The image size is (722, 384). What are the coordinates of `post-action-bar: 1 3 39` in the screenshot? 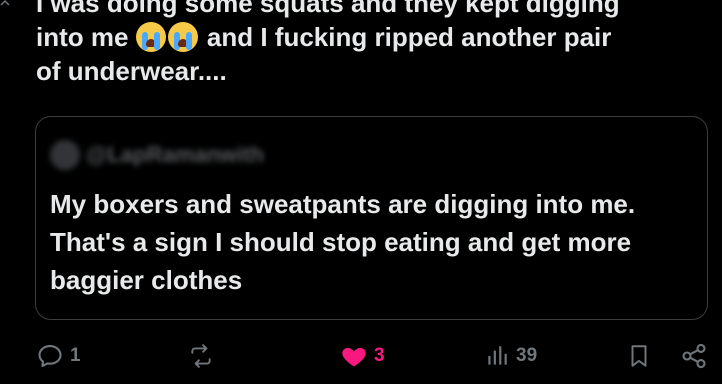 It's located at (372, 356).